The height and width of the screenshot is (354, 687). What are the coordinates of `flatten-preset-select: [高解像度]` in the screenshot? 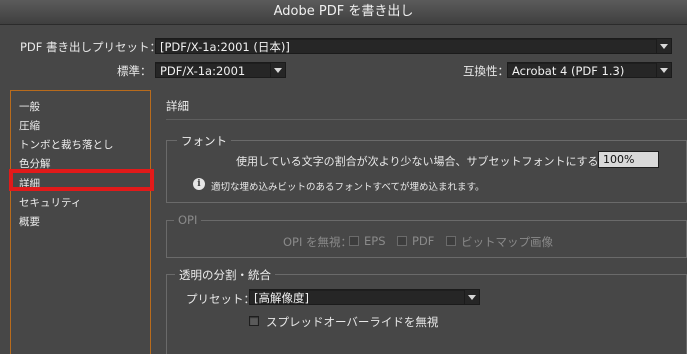 It's located at (364, 297).